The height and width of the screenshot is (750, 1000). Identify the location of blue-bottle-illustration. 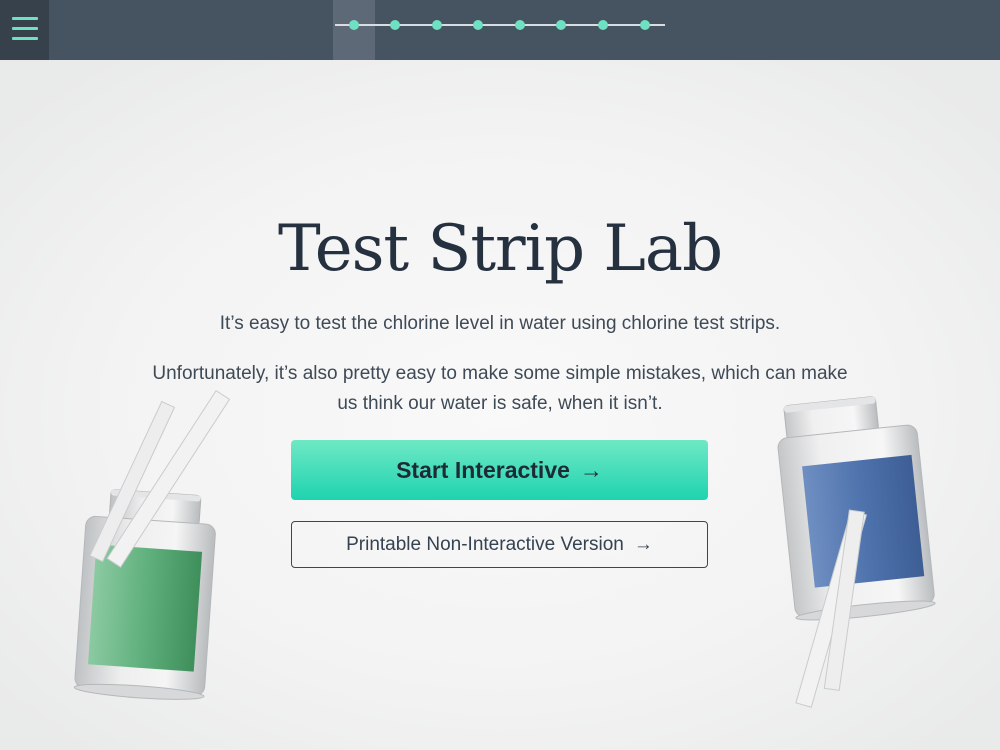
(856, 552).